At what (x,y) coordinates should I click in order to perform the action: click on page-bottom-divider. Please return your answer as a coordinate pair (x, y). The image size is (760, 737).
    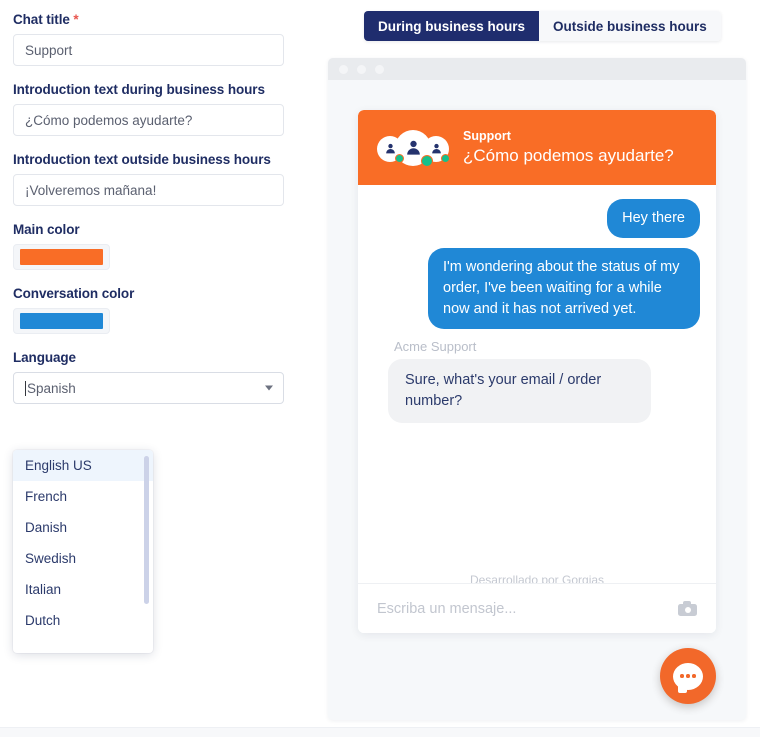
    Looking at the image, I should click on (380, 732).